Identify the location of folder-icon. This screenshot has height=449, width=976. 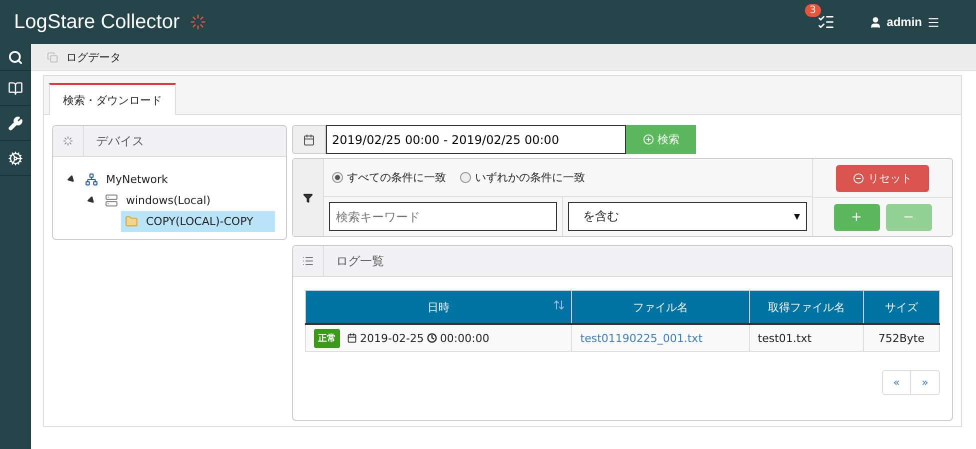
(131, 221).